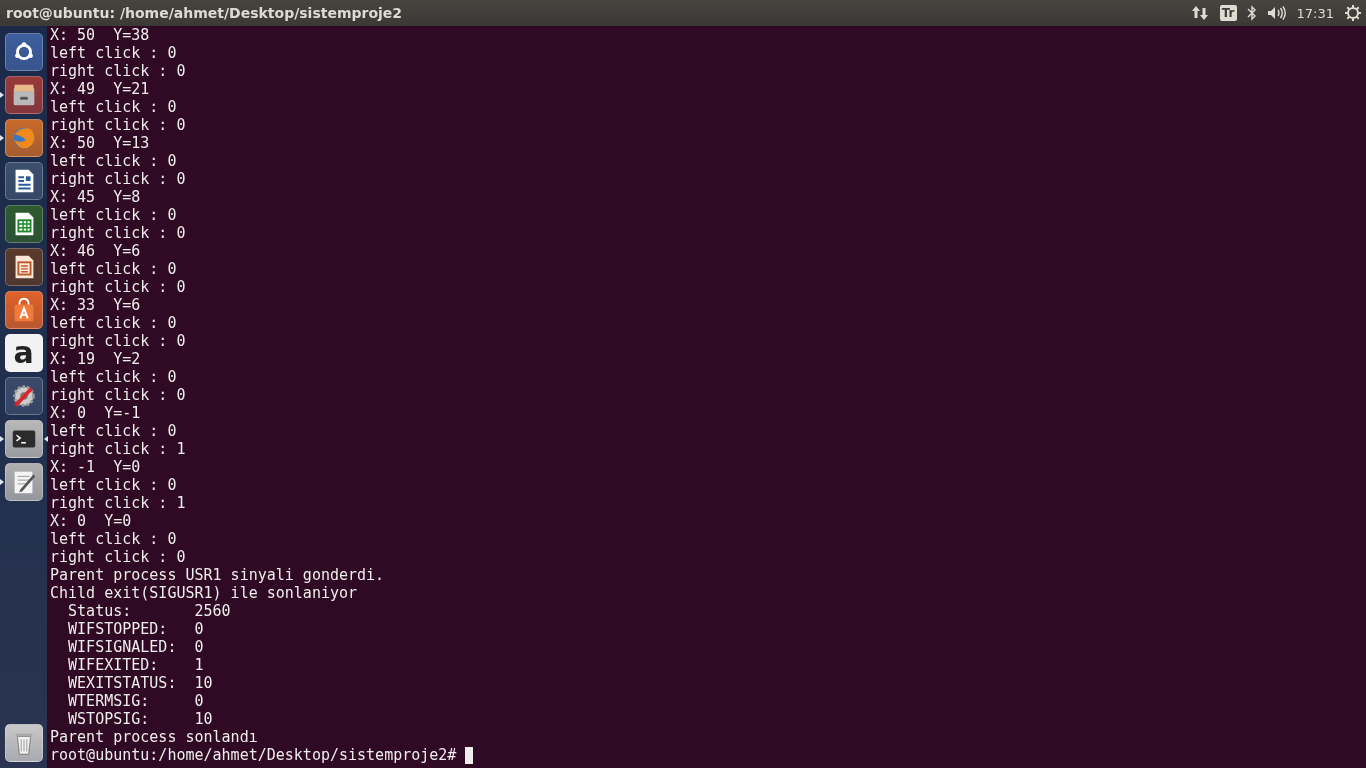 This screenshot has width=1366, height=768. I want to click on terminal-output-line: WTERMSIG: 0, so click(135, 701).